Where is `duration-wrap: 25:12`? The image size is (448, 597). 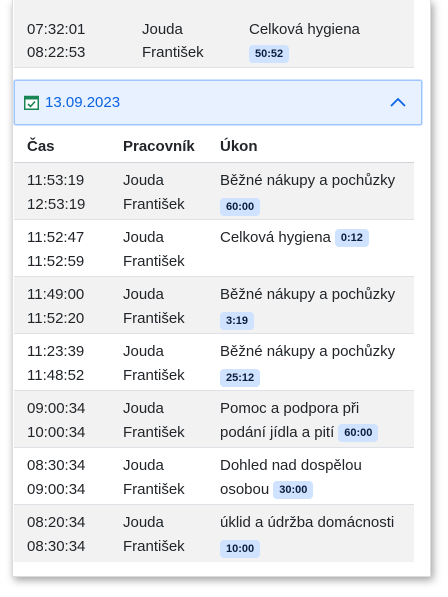 duration-wrap: 25:12 is located at coordinates (240, 377).